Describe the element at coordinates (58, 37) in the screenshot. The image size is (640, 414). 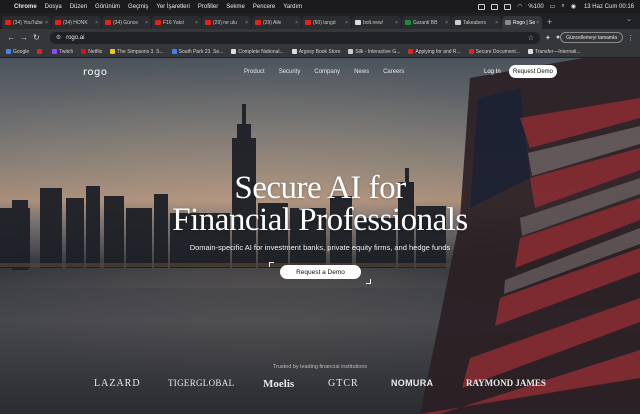
I see `site-info-icon: ⚙` at that location.